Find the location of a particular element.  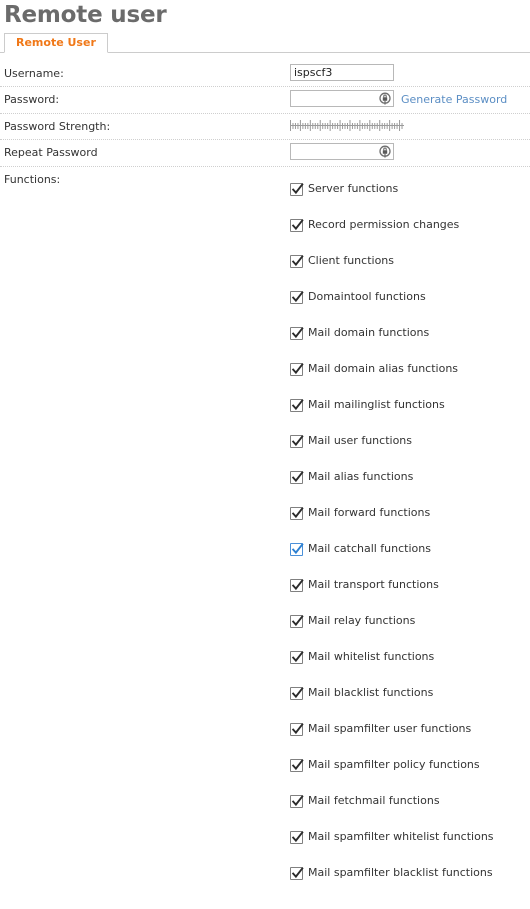

function-item-label: Mail spamfilter blacklist functions is located at coordinates (400, 872).